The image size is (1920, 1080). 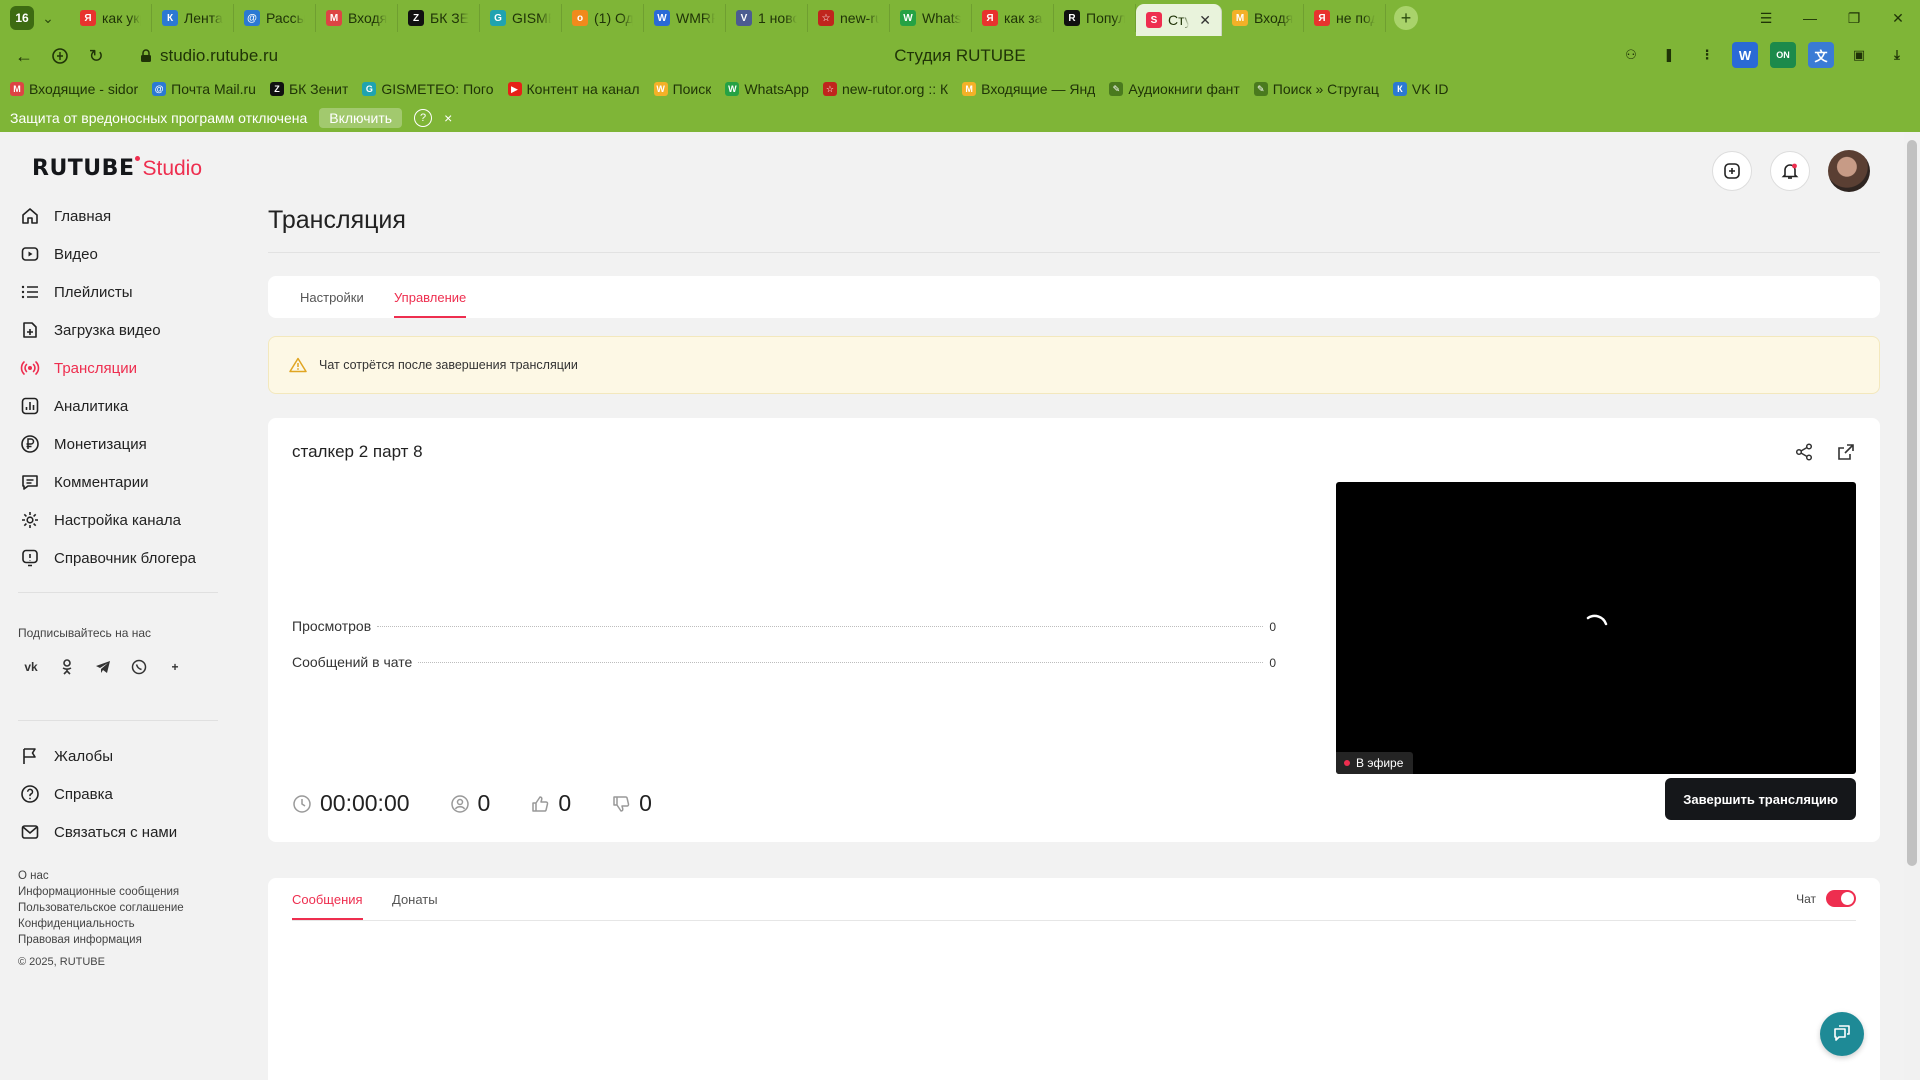 I want to click on bookmark-item: ✎ Поиск » Стругац, so click(x=1316, y=89).